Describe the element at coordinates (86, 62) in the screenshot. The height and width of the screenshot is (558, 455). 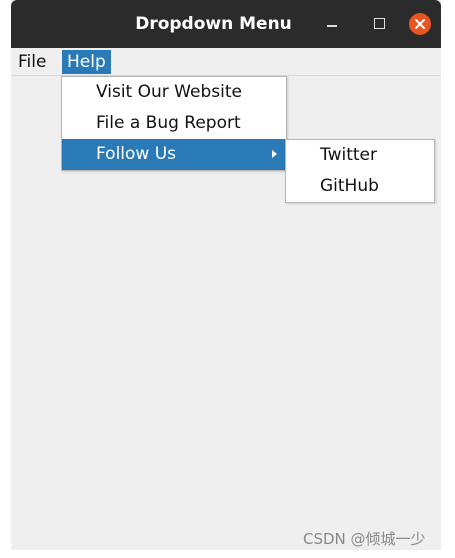
I see `menu-help: Help` at that location.